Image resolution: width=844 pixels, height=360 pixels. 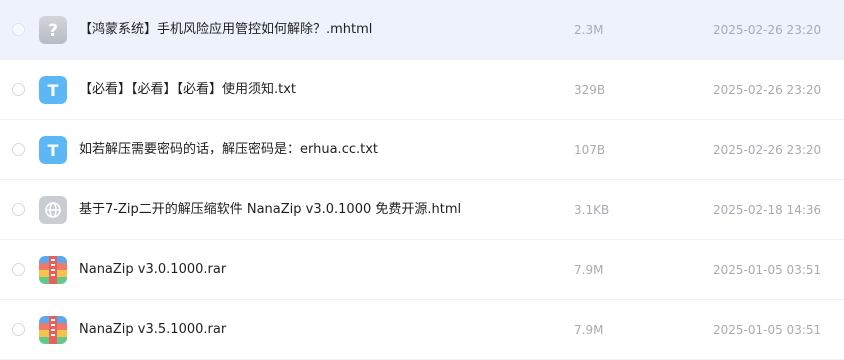 I want to click on file-name: NanaZip v3.0.1000.rar, so click(x=152, y=270).